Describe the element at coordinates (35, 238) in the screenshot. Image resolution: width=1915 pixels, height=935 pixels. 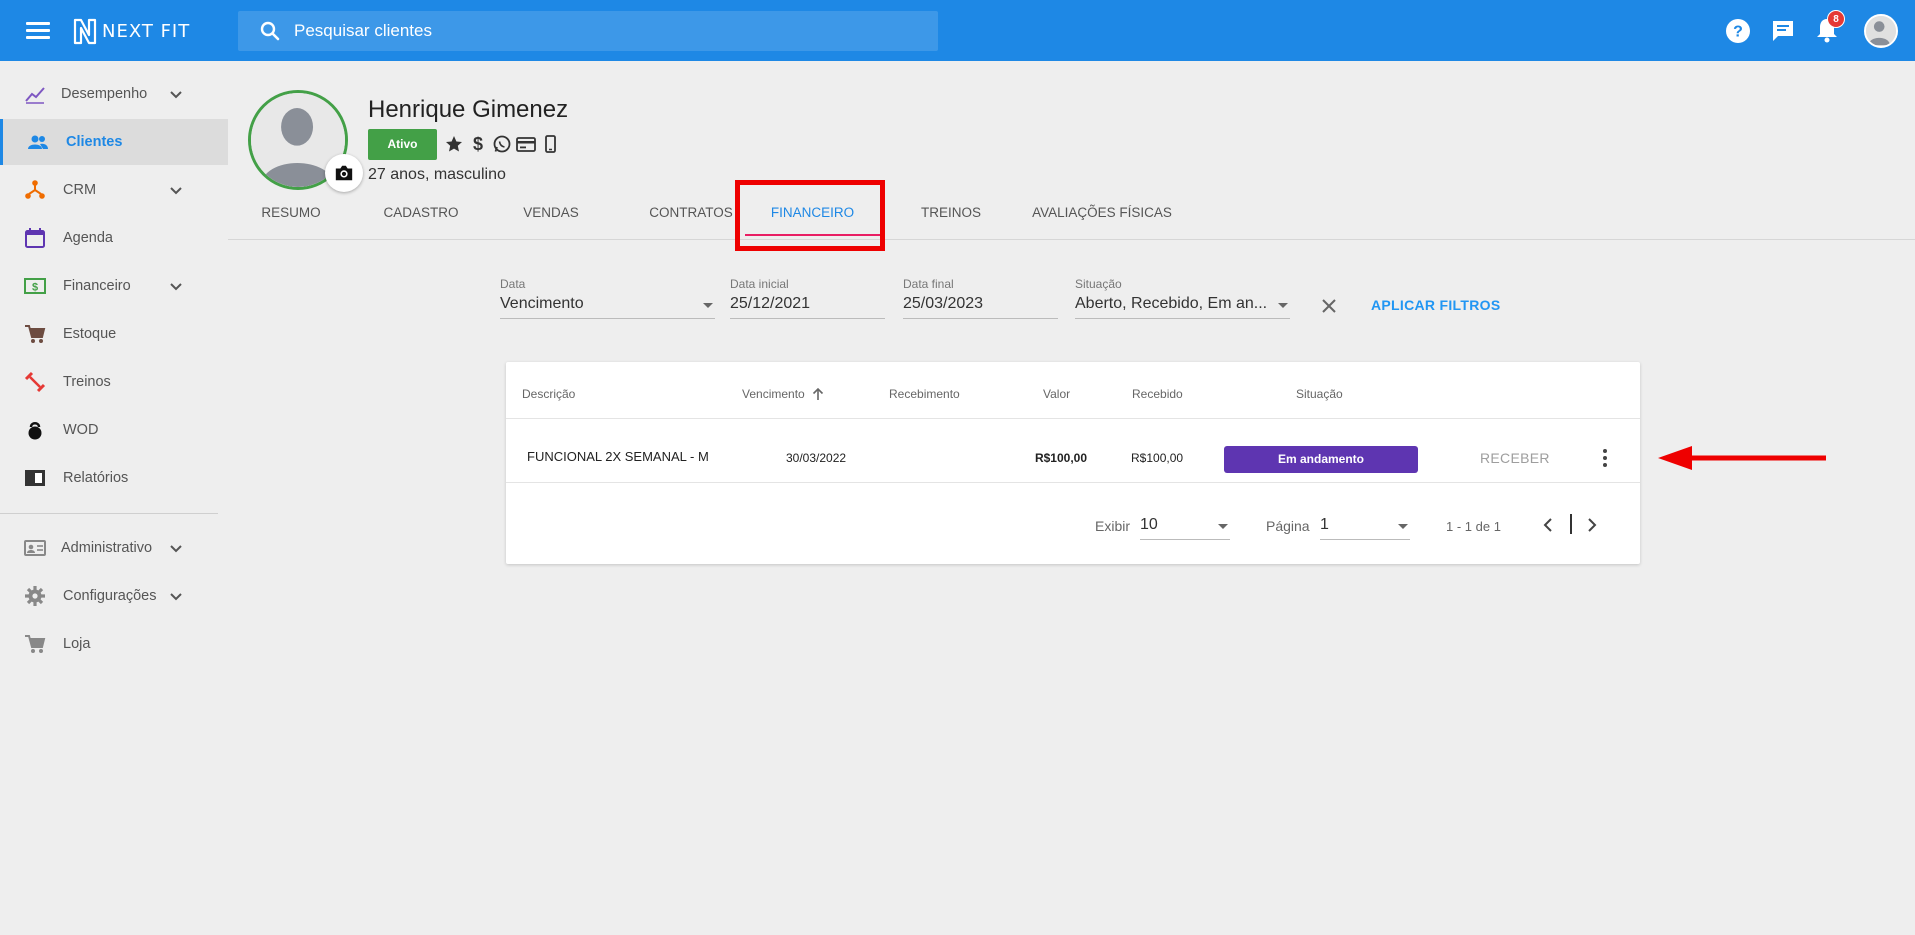
I see `calendar-icon` at that location.